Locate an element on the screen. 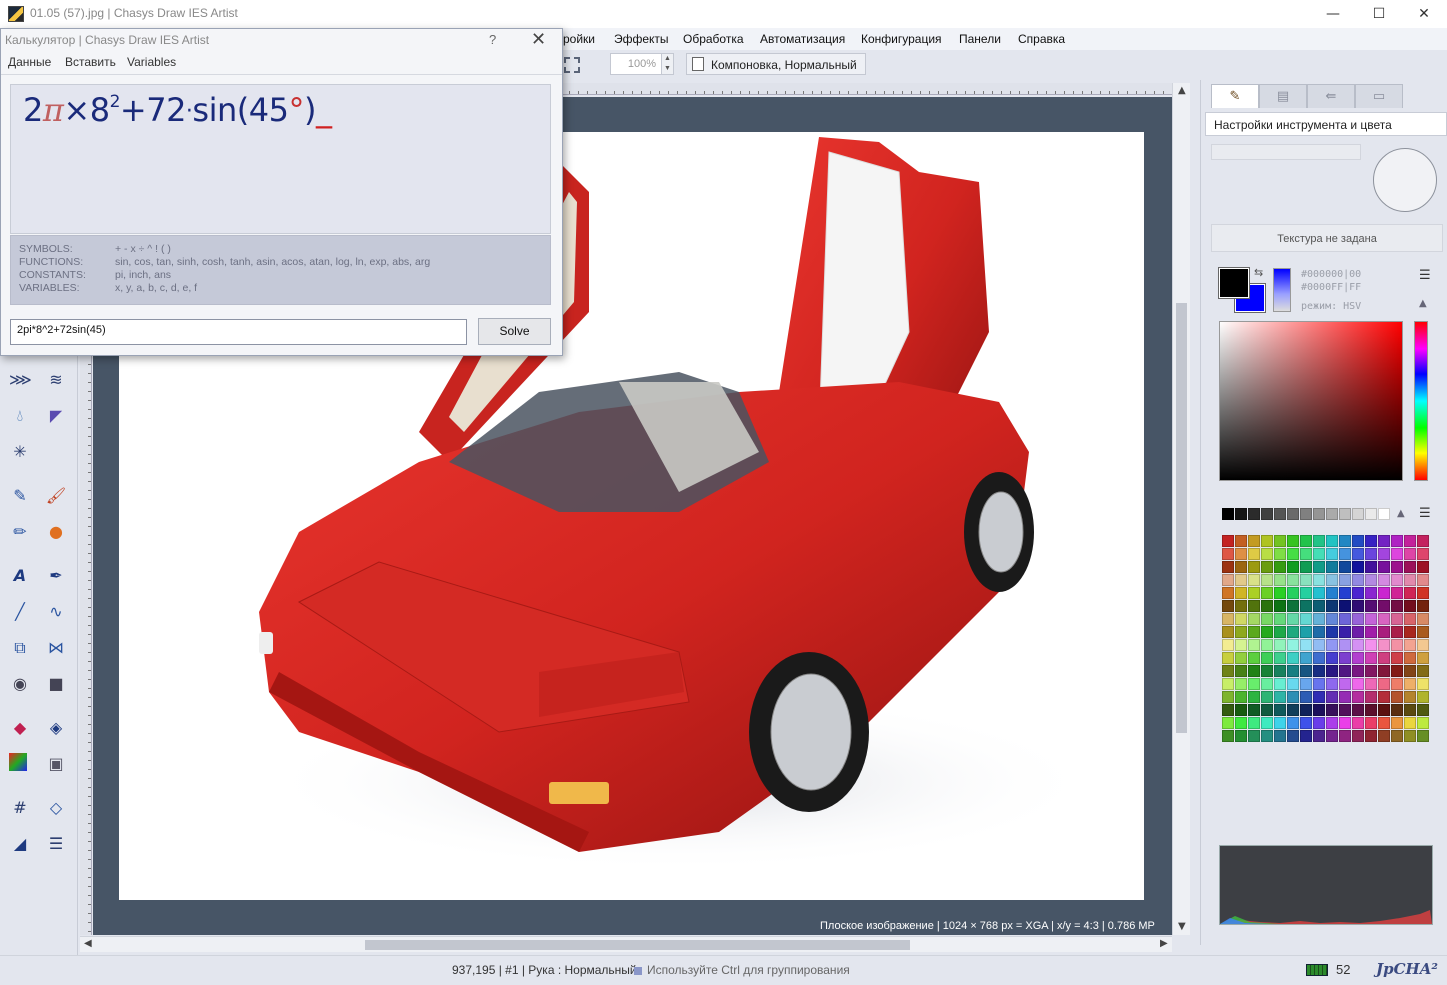  warp-icon: ⋈ is located at coordinates (56, 648).